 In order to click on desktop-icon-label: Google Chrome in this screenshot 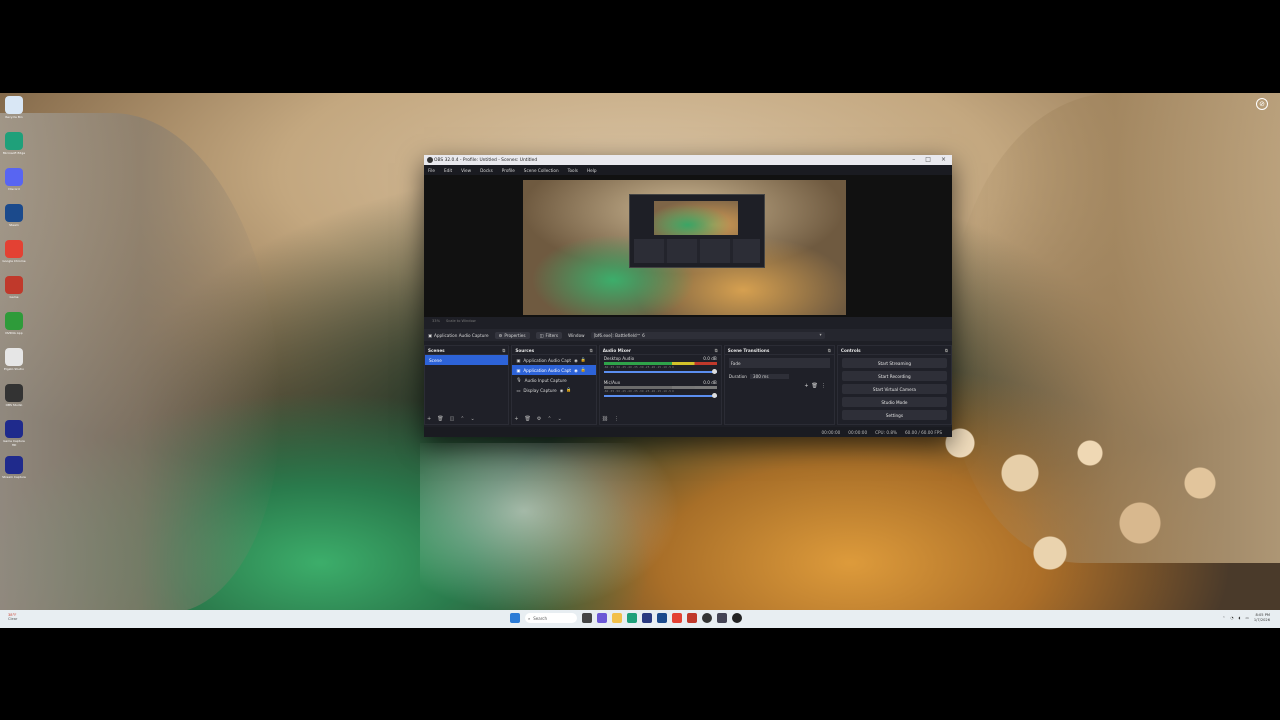, I will do `click(14, 261)`.